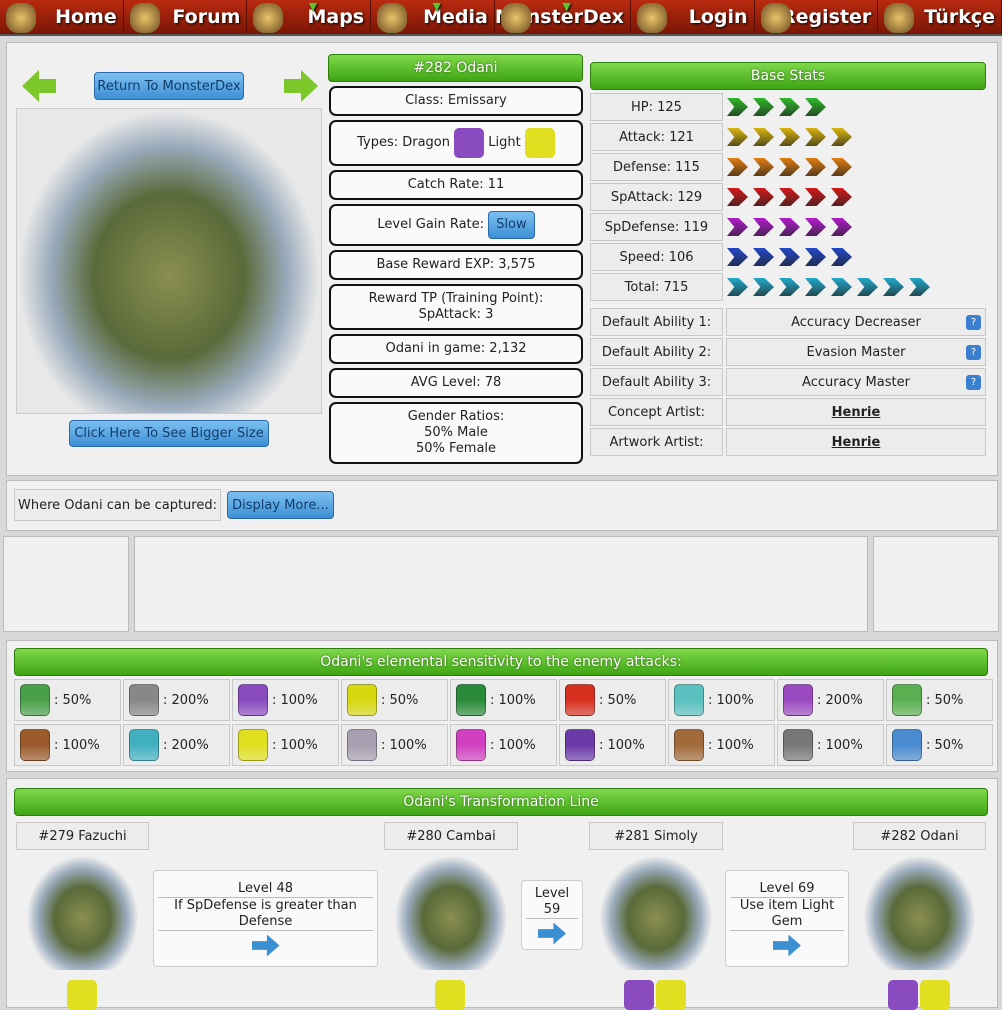 This screenshot has height=1010, width=1002. What do you see at coordinates (62, 17) in the screenshot?
I see `nav-home: Home` at bounding box center [62, 17].